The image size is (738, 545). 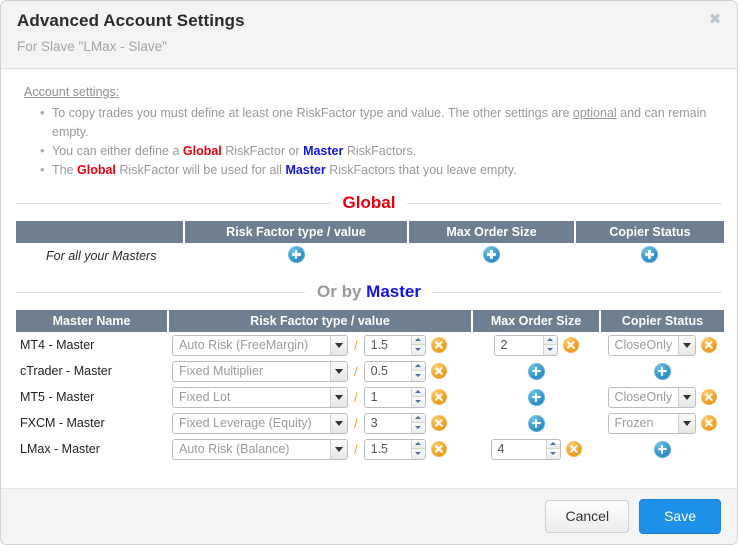 What do you see at coordinates (65, 170) in the screenshot?
I see `note-text: The` at bounding box center [65, 170].